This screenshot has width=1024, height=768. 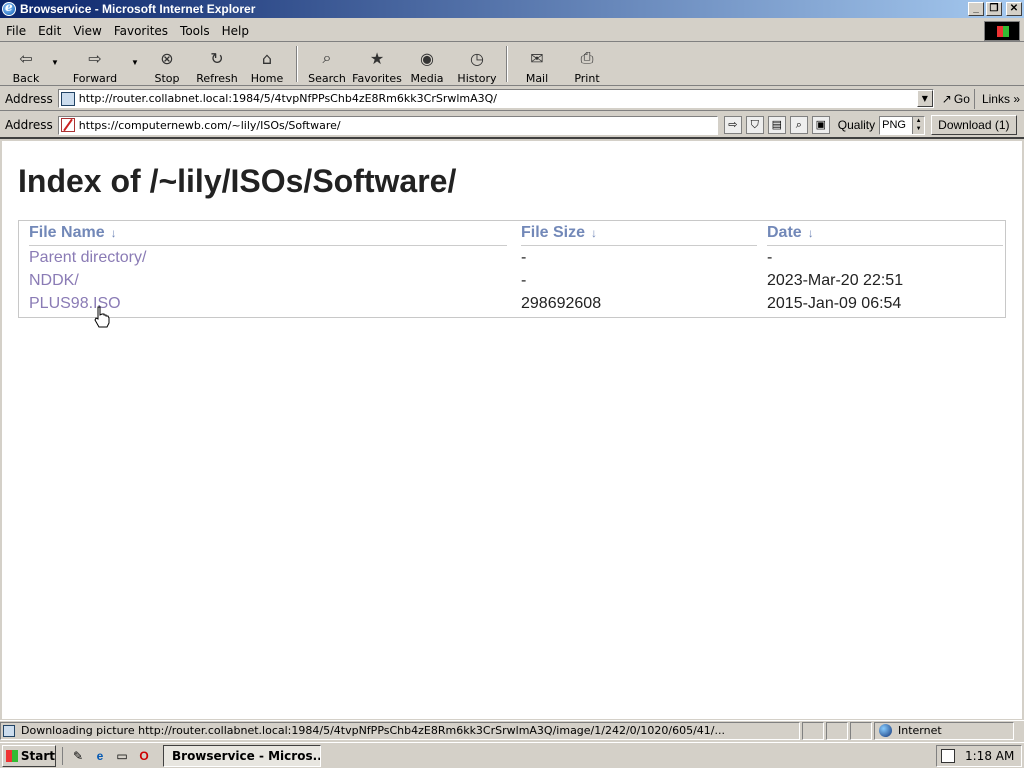 I want to click on search-label: Search, so click(x=327, y=78).